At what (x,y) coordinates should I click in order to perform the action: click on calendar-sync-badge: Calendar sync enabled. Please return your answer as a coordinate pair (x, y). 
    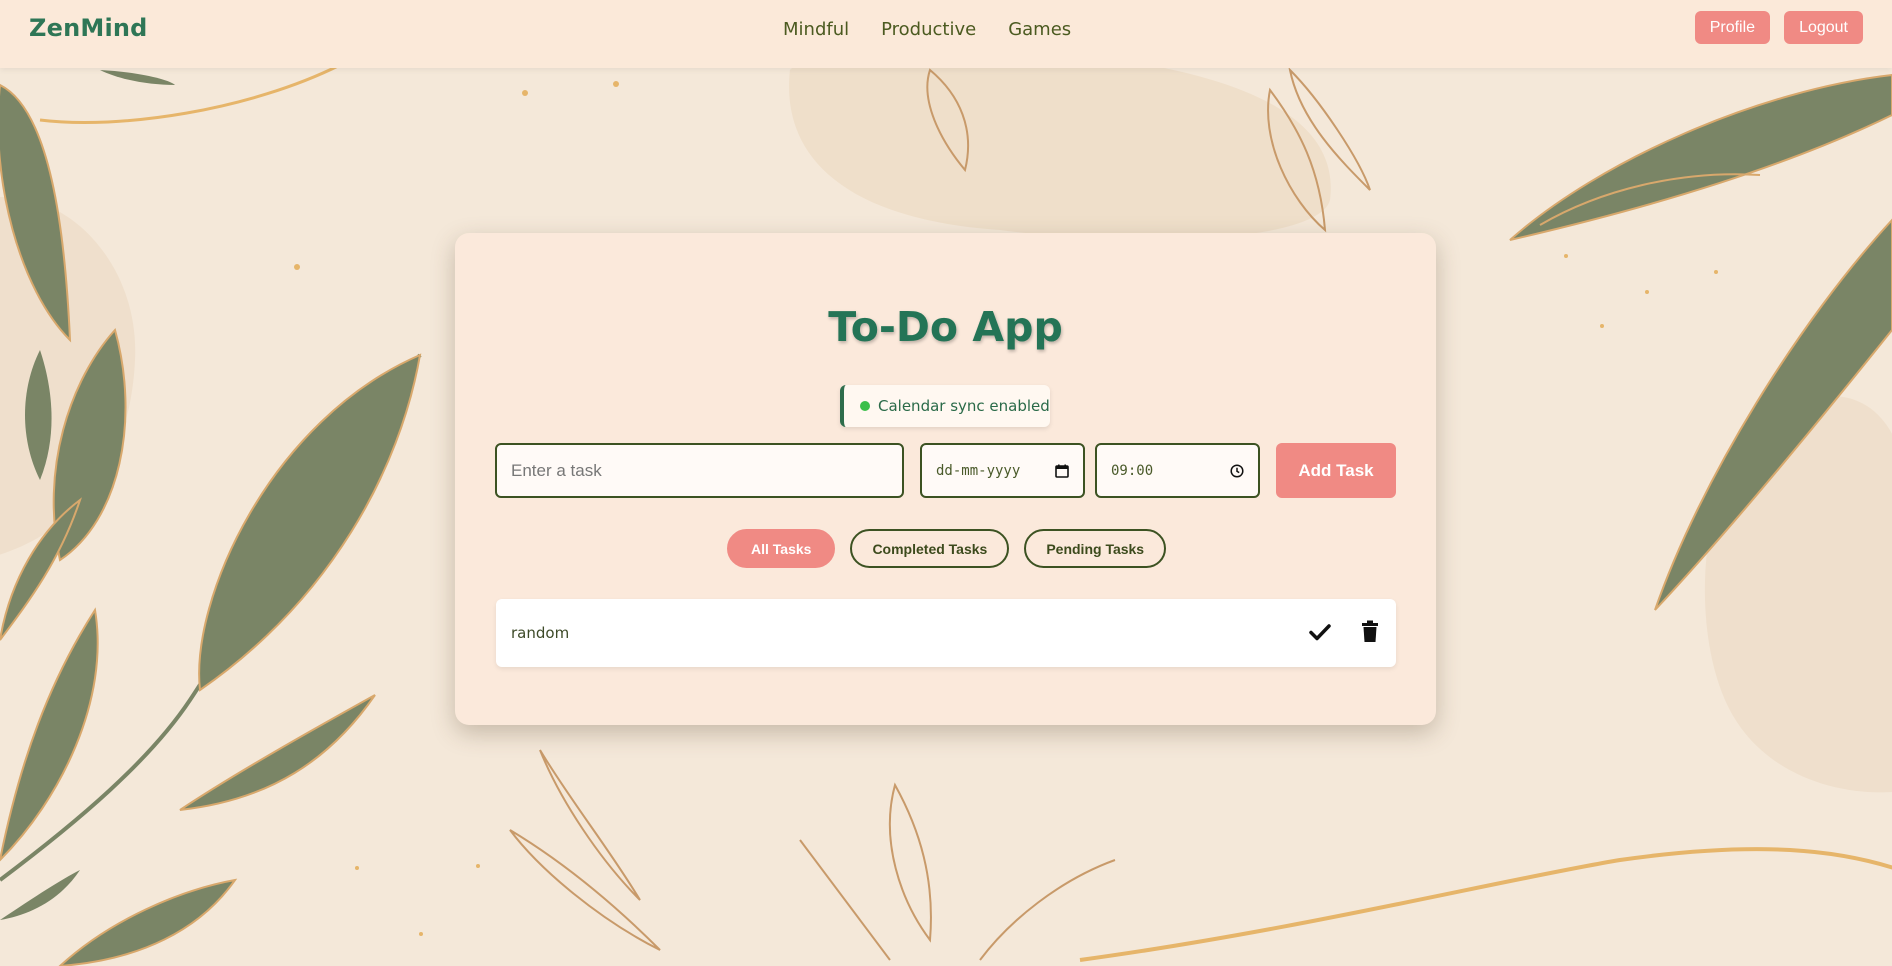
    Looking at the image, I should click on (945, 406).